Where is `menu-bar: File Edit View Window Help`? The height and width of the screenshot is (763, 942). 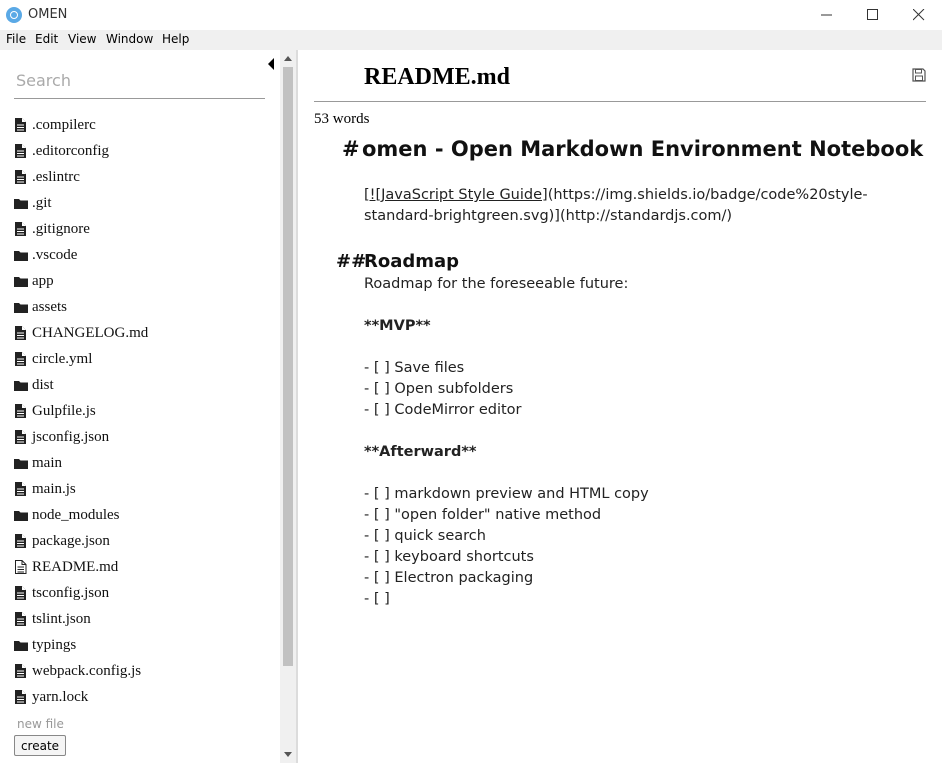 menu-bar: File Edit View Window Help is located at coordinates (471, 40).